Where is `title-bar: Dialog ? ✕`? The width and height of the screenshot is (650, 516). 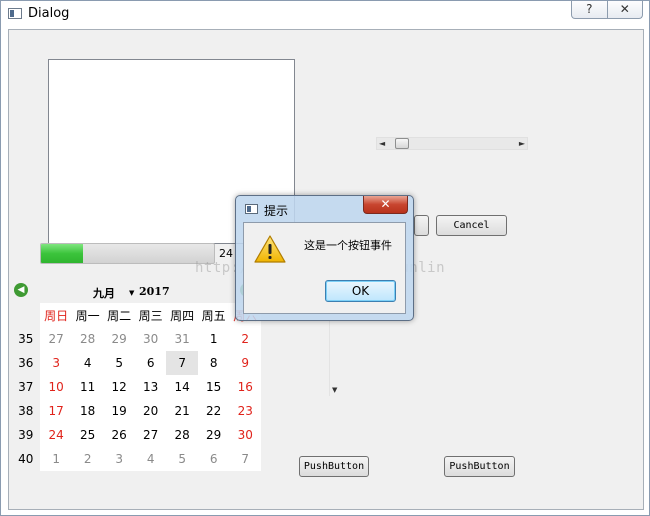
title-bar: Dialog ? ✕ is located at coordinates (325, 14).